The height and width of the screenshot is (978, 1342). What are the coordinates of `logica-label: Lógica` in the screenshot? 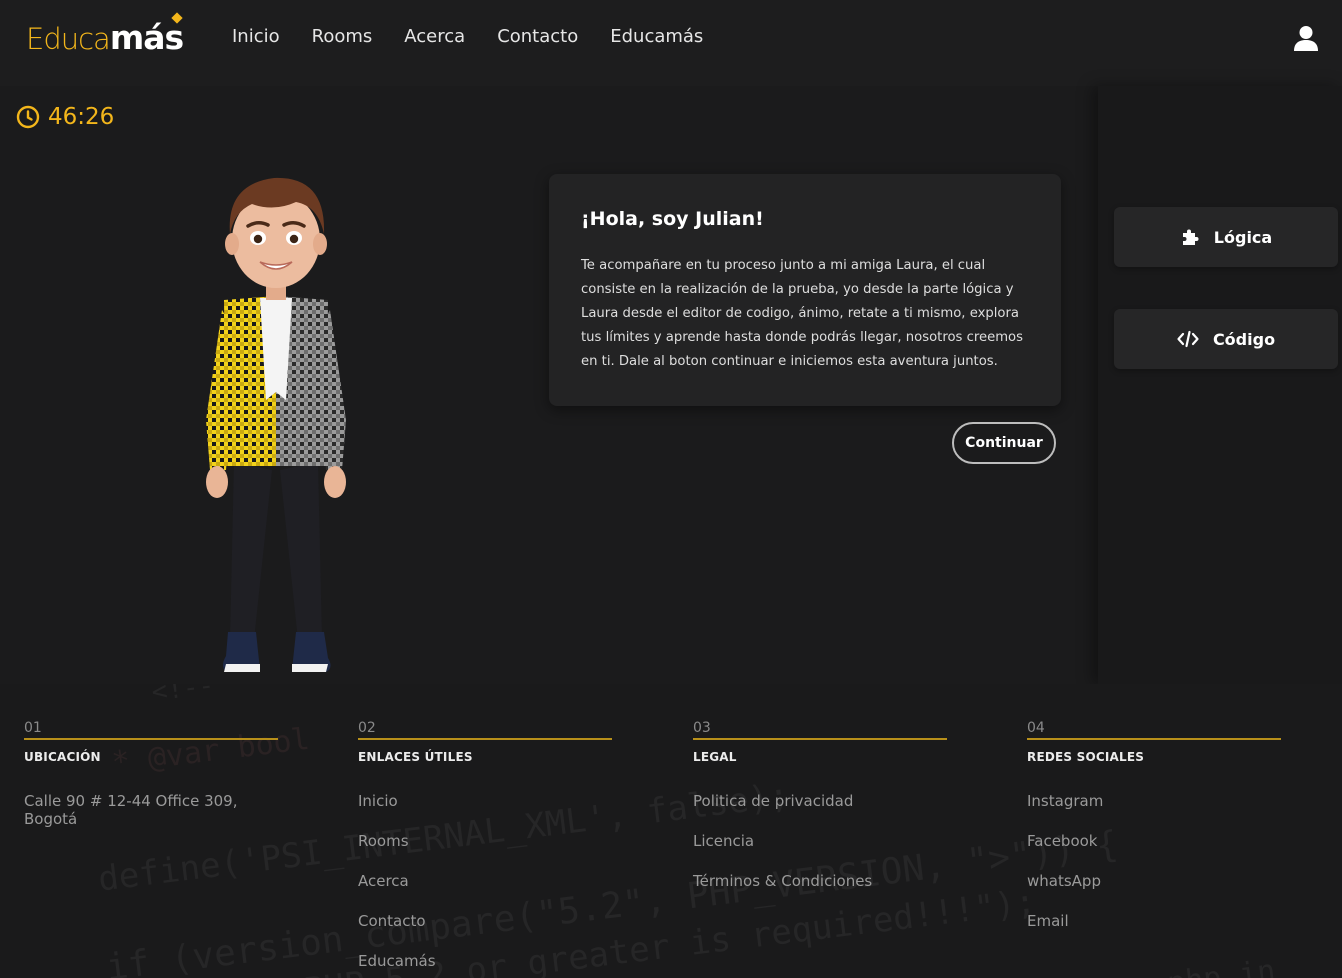 It's located at (1243, 237).